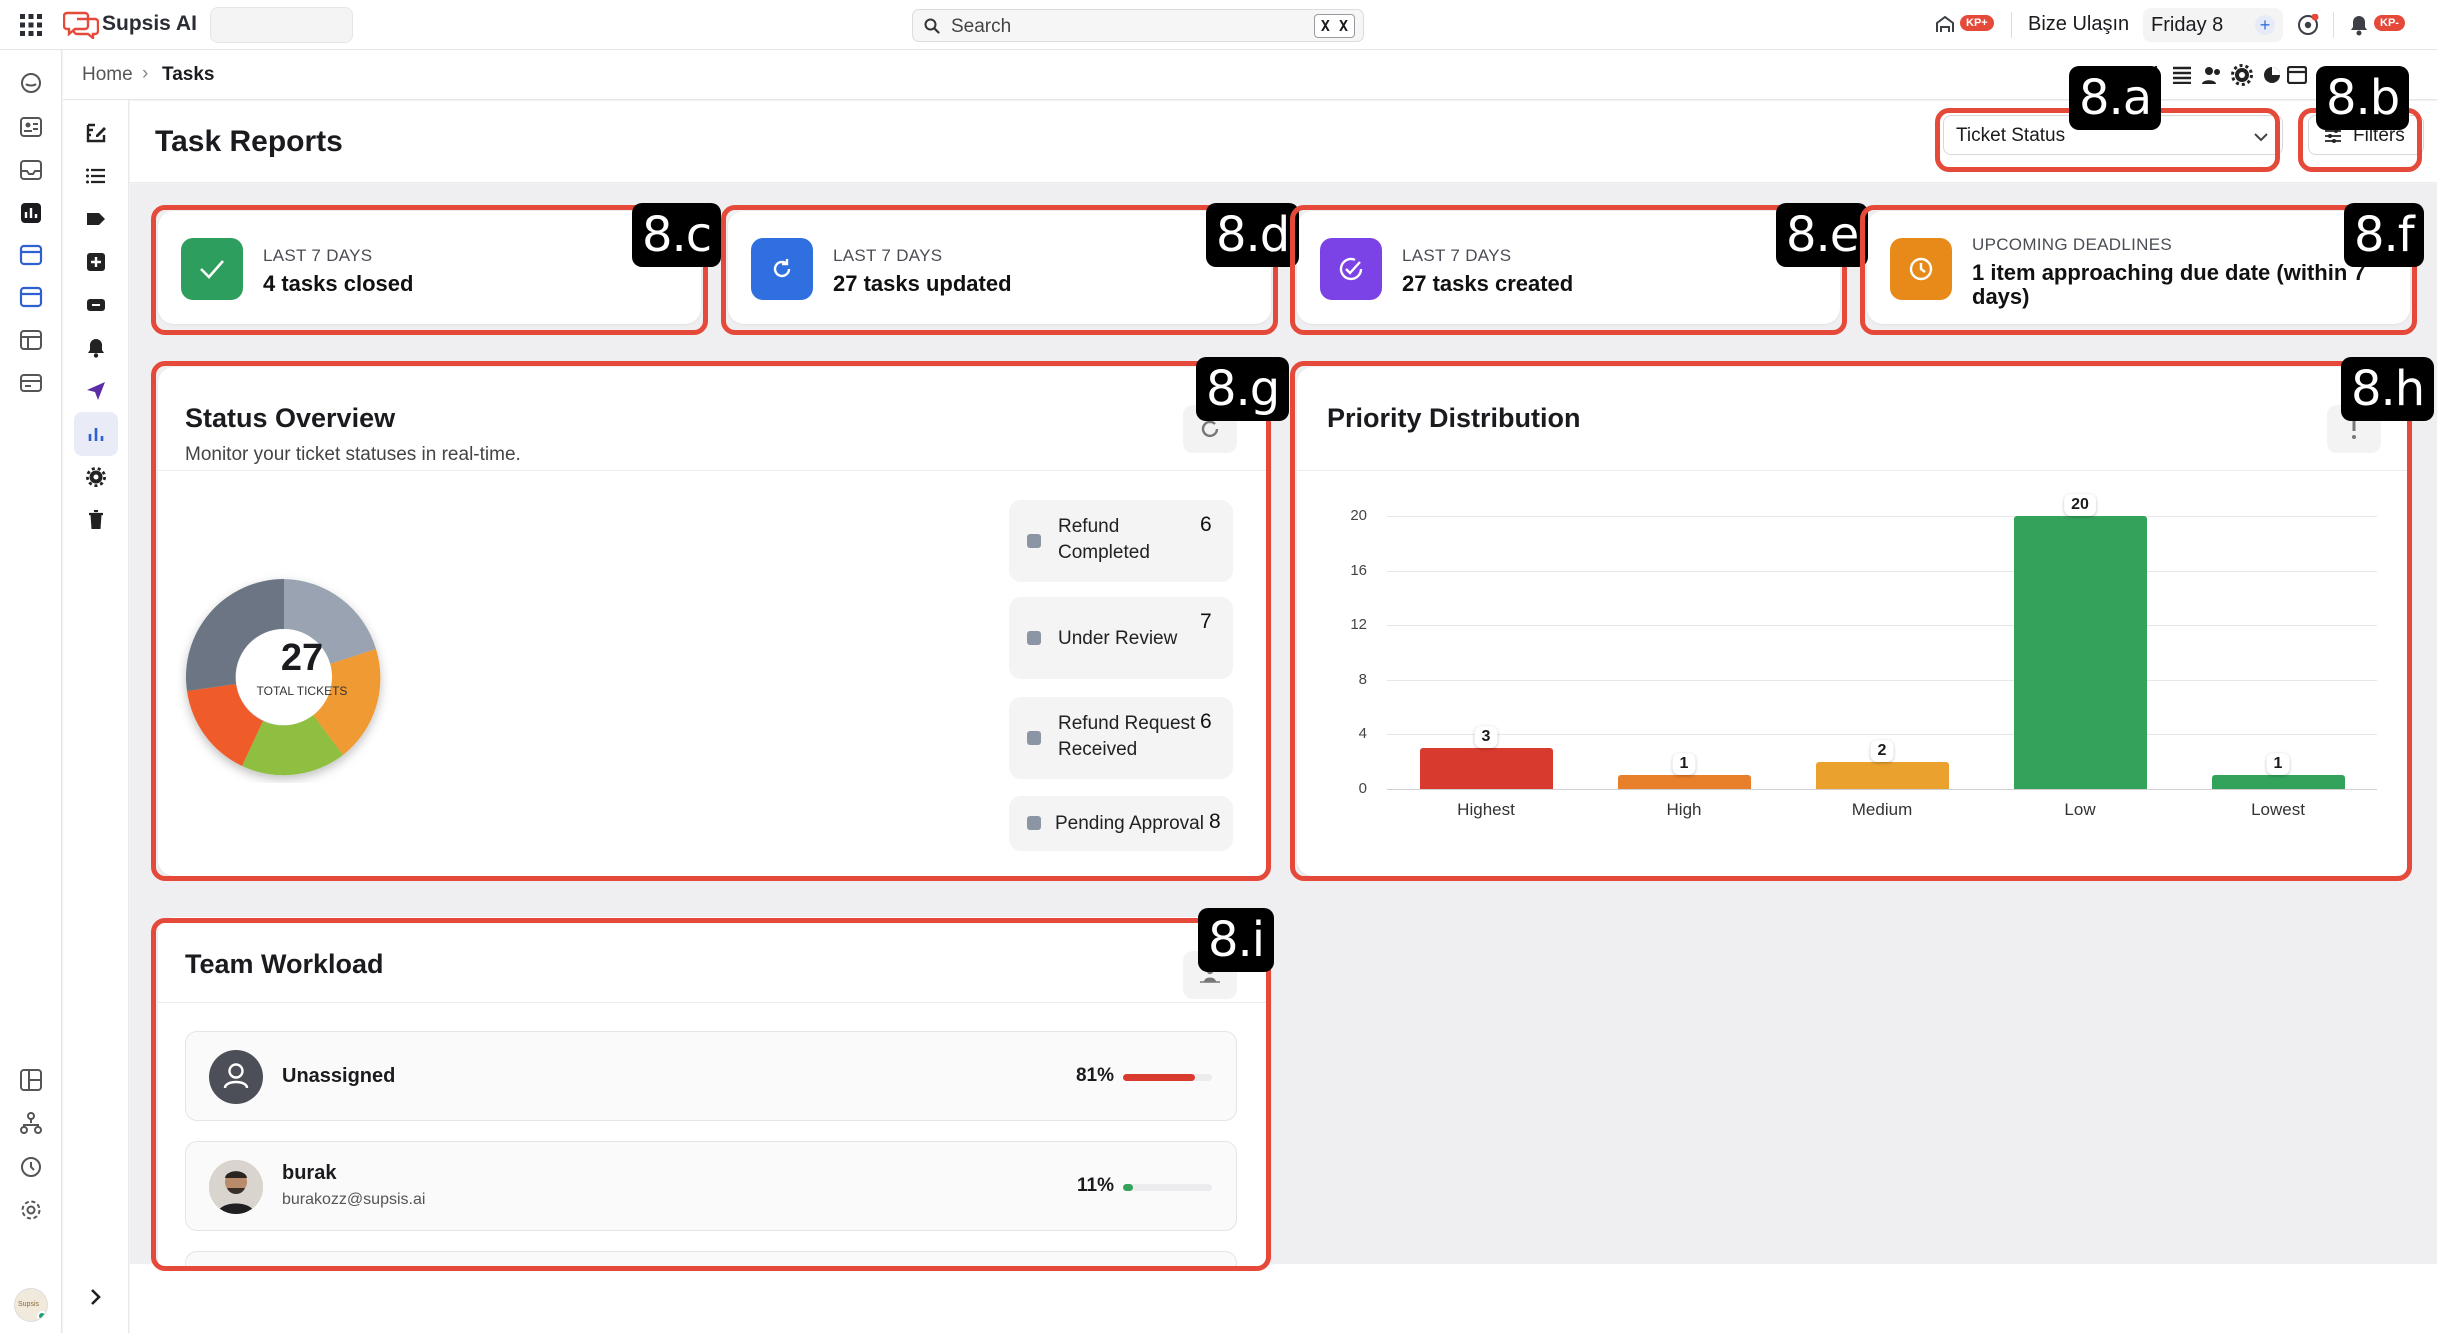 The width and height of the screenshot is (2437, 1333). I want to click on legend-item: Pending Approval 8, so click(1121, 823).